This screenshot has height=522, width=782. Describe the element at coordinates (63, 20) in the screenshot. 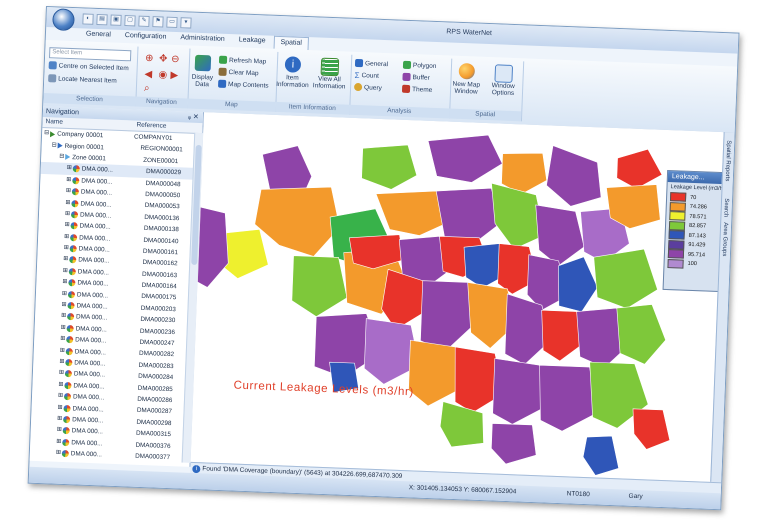

I see `application-menu-button` at that location.